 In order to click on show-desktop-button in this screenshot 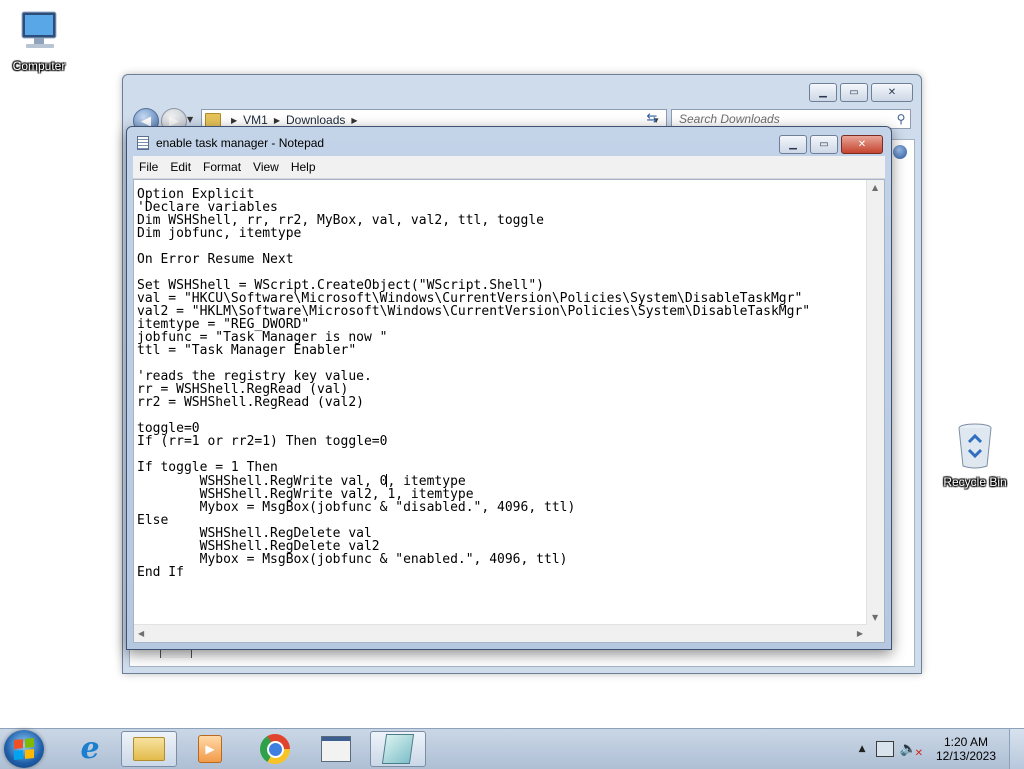, I will do `click(1016, 749)`.